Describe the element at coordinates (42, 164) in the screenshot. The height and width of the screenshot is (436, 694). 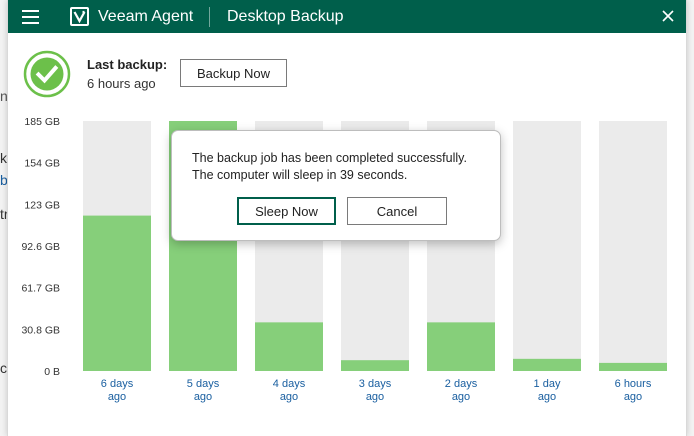
I see `y-tick-label: 154 GB` at that location.